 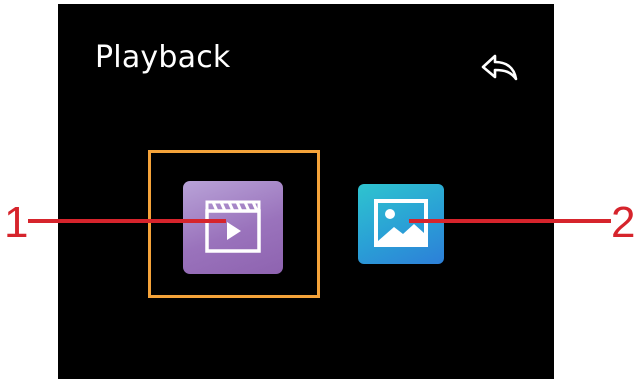 What do you see at coordinates (16, 222) in the screenshot?
I see `callout-label-1: 1` at bounding box center [16, 222].